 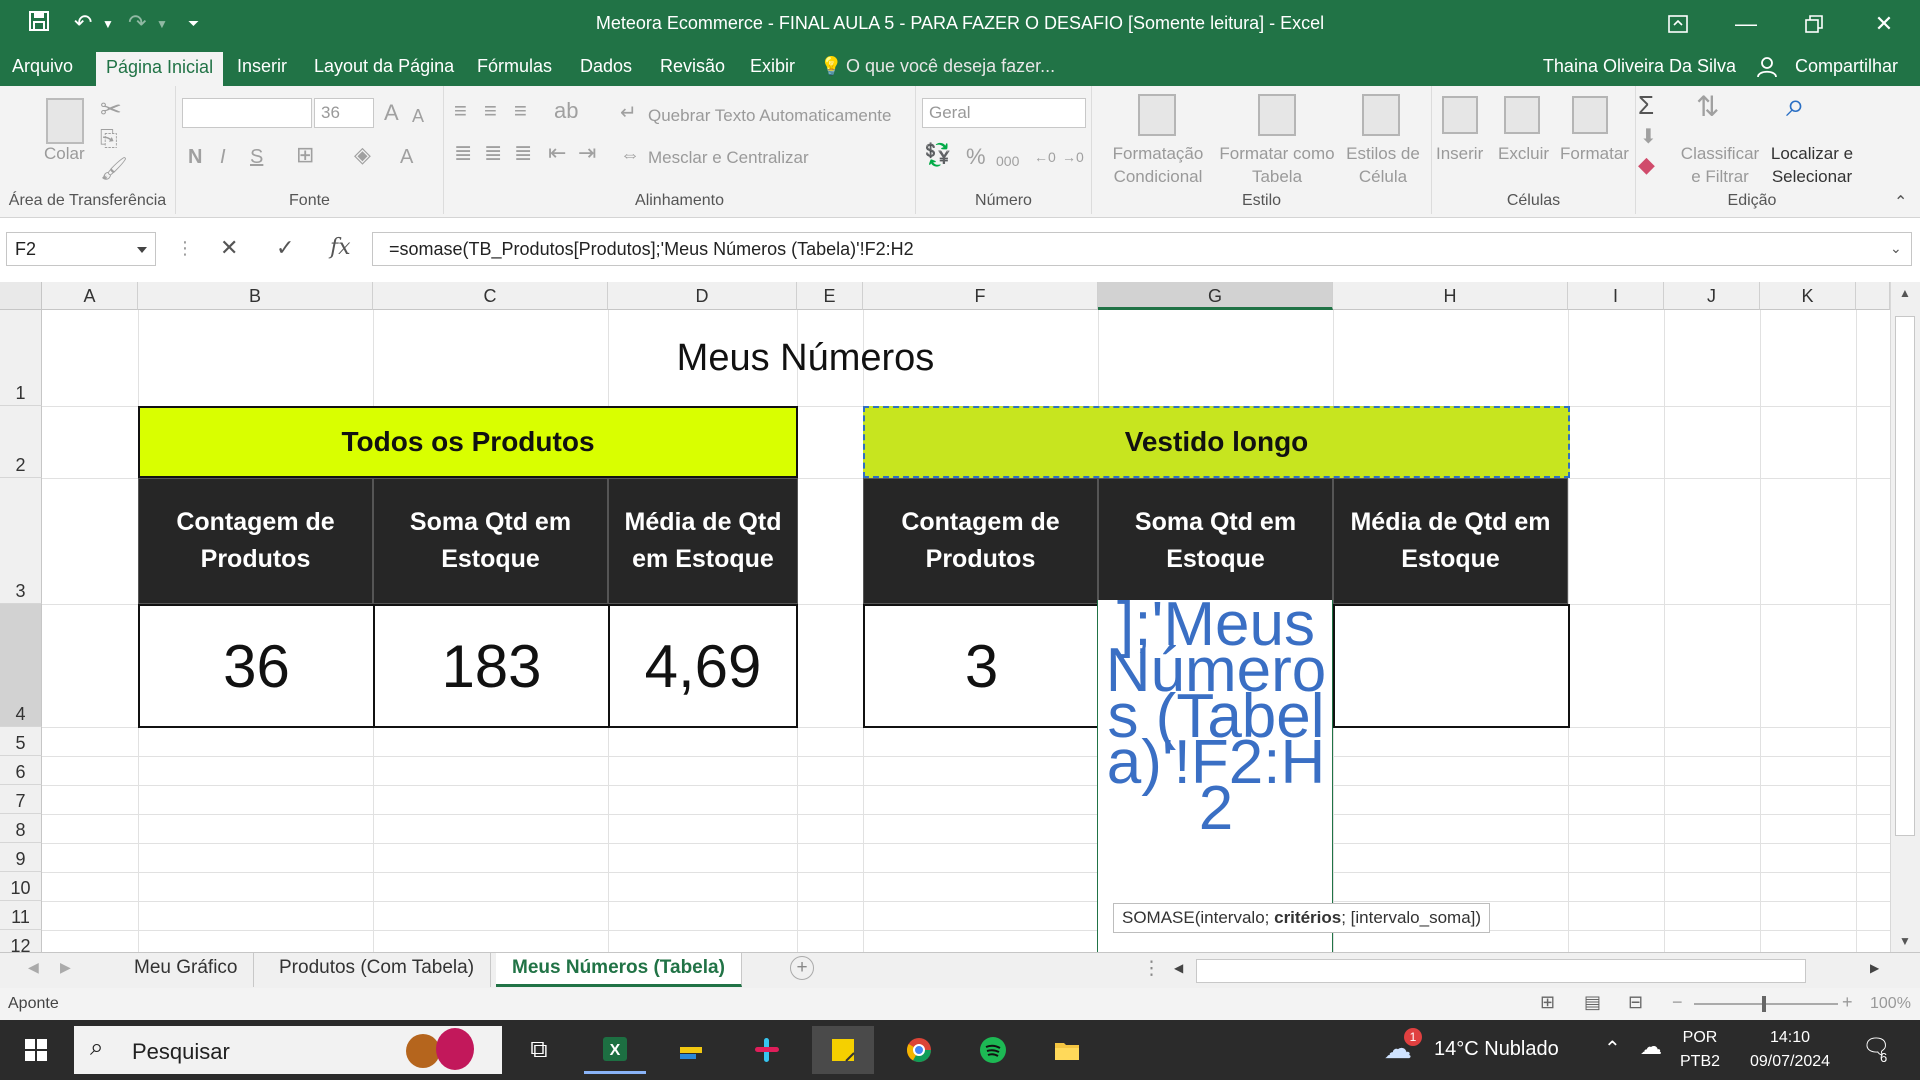 What do you see at coordinates (490, 111) in the screenshot?
I see `align-middle-icon: ≡` at bounding box center [490, 111].